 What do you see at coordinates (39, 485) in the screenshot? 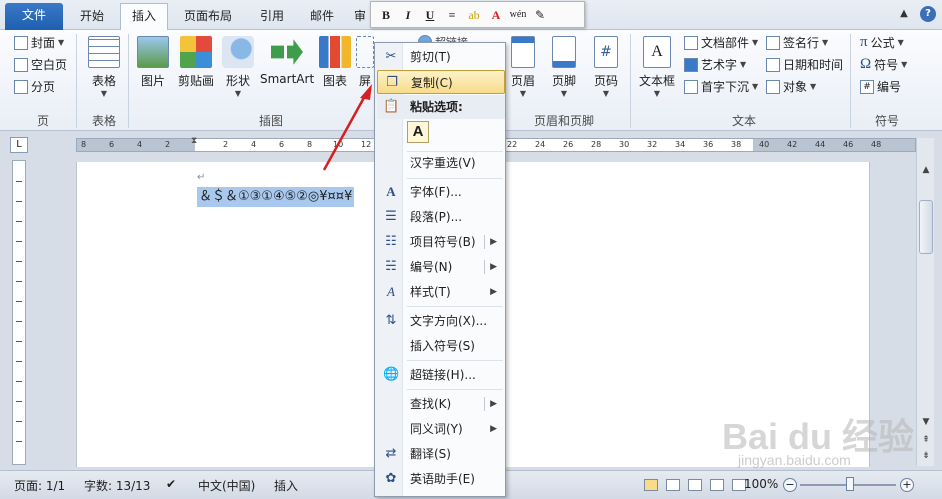
I see `page-count: 页面: 1/1` at bounding box center [39, 485].